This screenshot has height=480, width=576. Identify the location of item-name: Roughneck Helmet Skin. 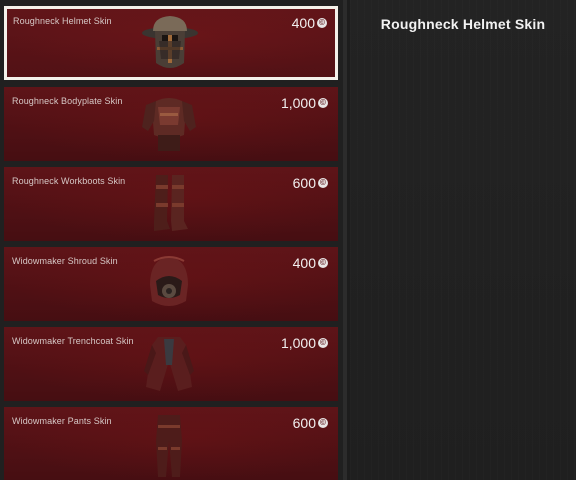
(62, 21).